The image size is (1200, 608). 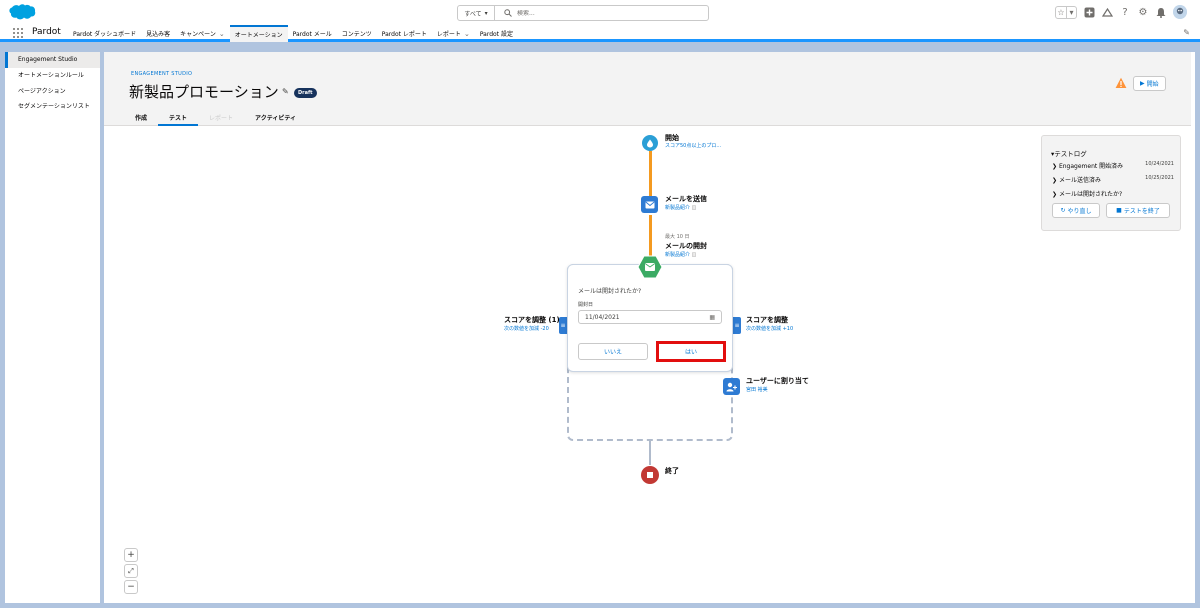 What do you see at coordinates (1121, 83) in the screenshot?
I see `warning-icon` at bounding box center [1121, 83].